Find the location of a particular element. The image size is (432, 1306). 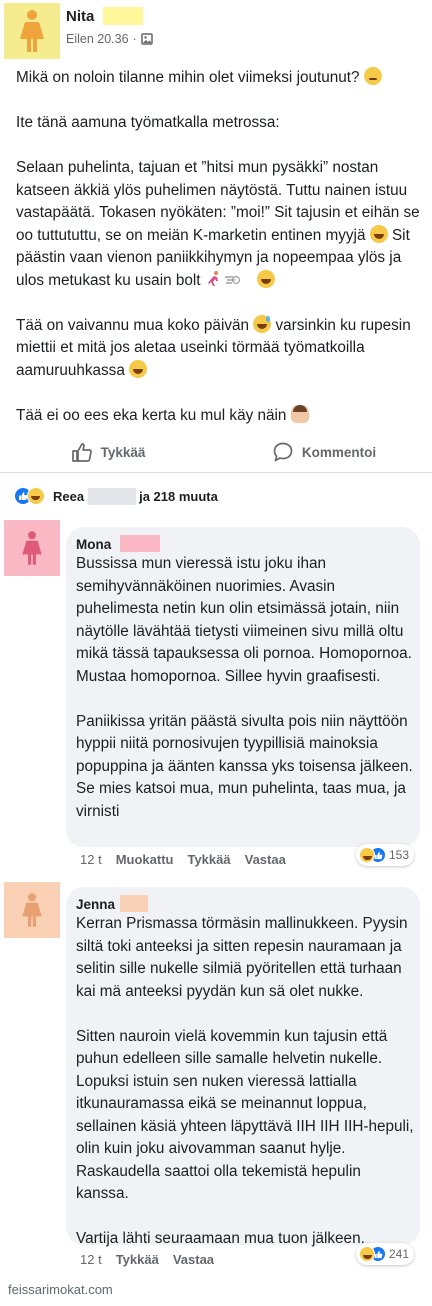

facepalm-woman-icon is located at coordinates (299, 413).